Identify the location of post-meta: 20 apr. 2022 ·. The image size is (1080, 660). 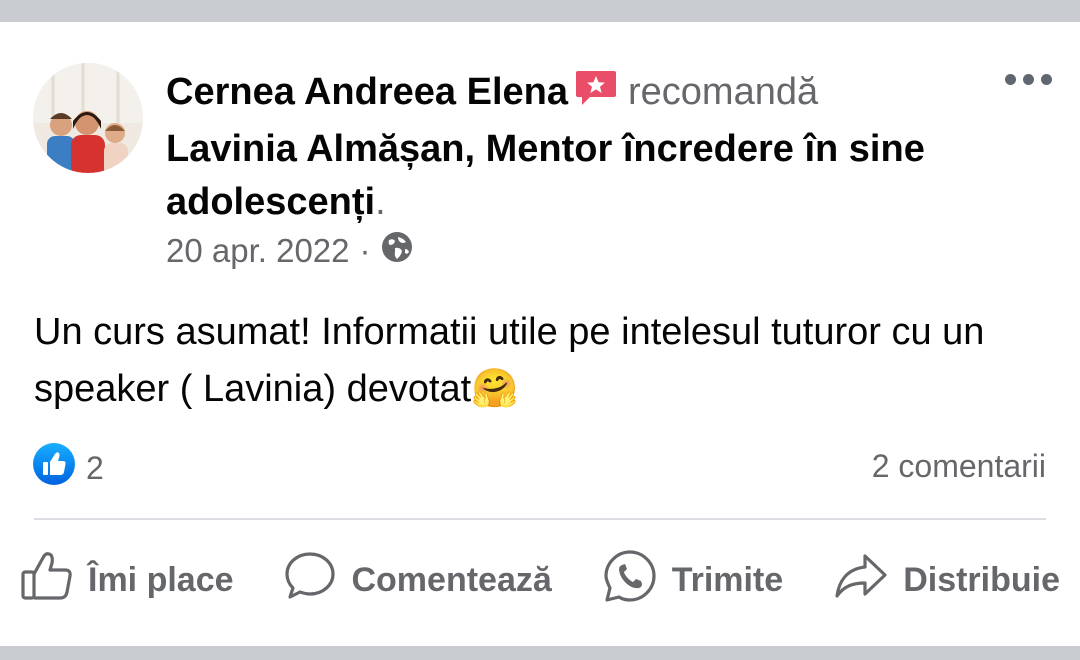
(289, 251).